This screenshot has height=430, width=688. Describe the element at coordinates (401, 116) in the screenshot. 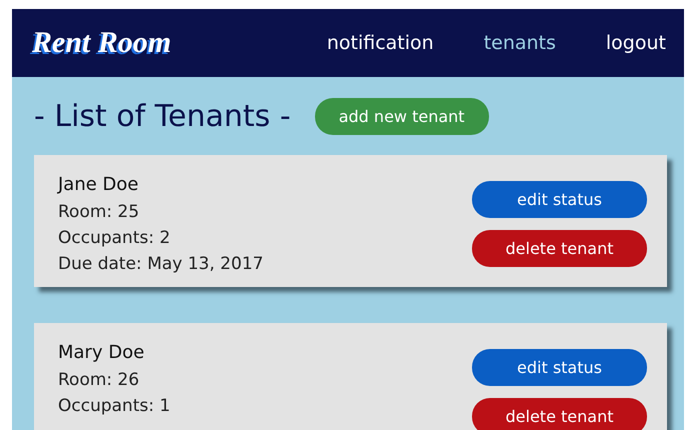

I see `add-tenant-button: add new tenant` at that location.